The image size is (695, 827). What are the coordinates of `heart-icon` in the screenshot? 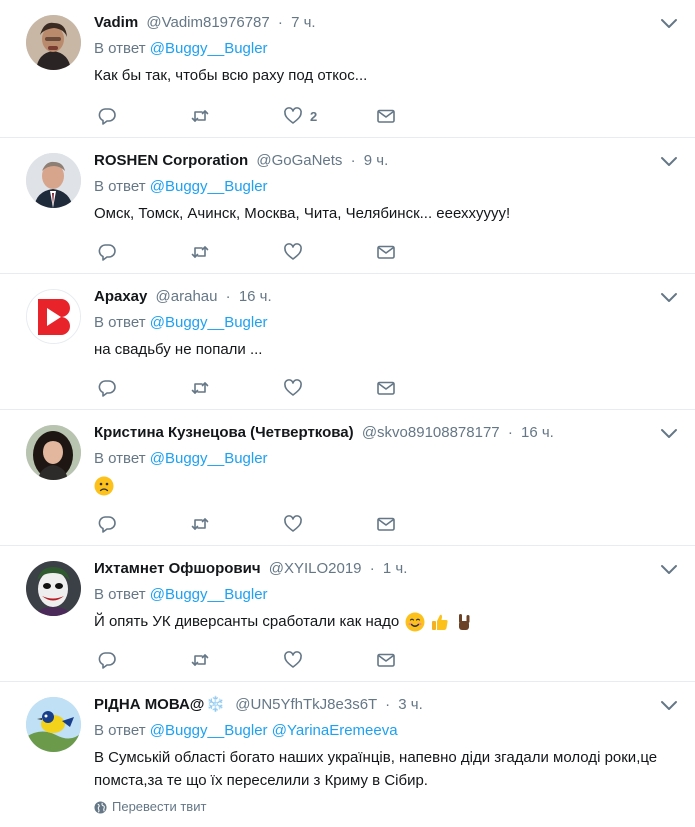 It's located at (293, 659).